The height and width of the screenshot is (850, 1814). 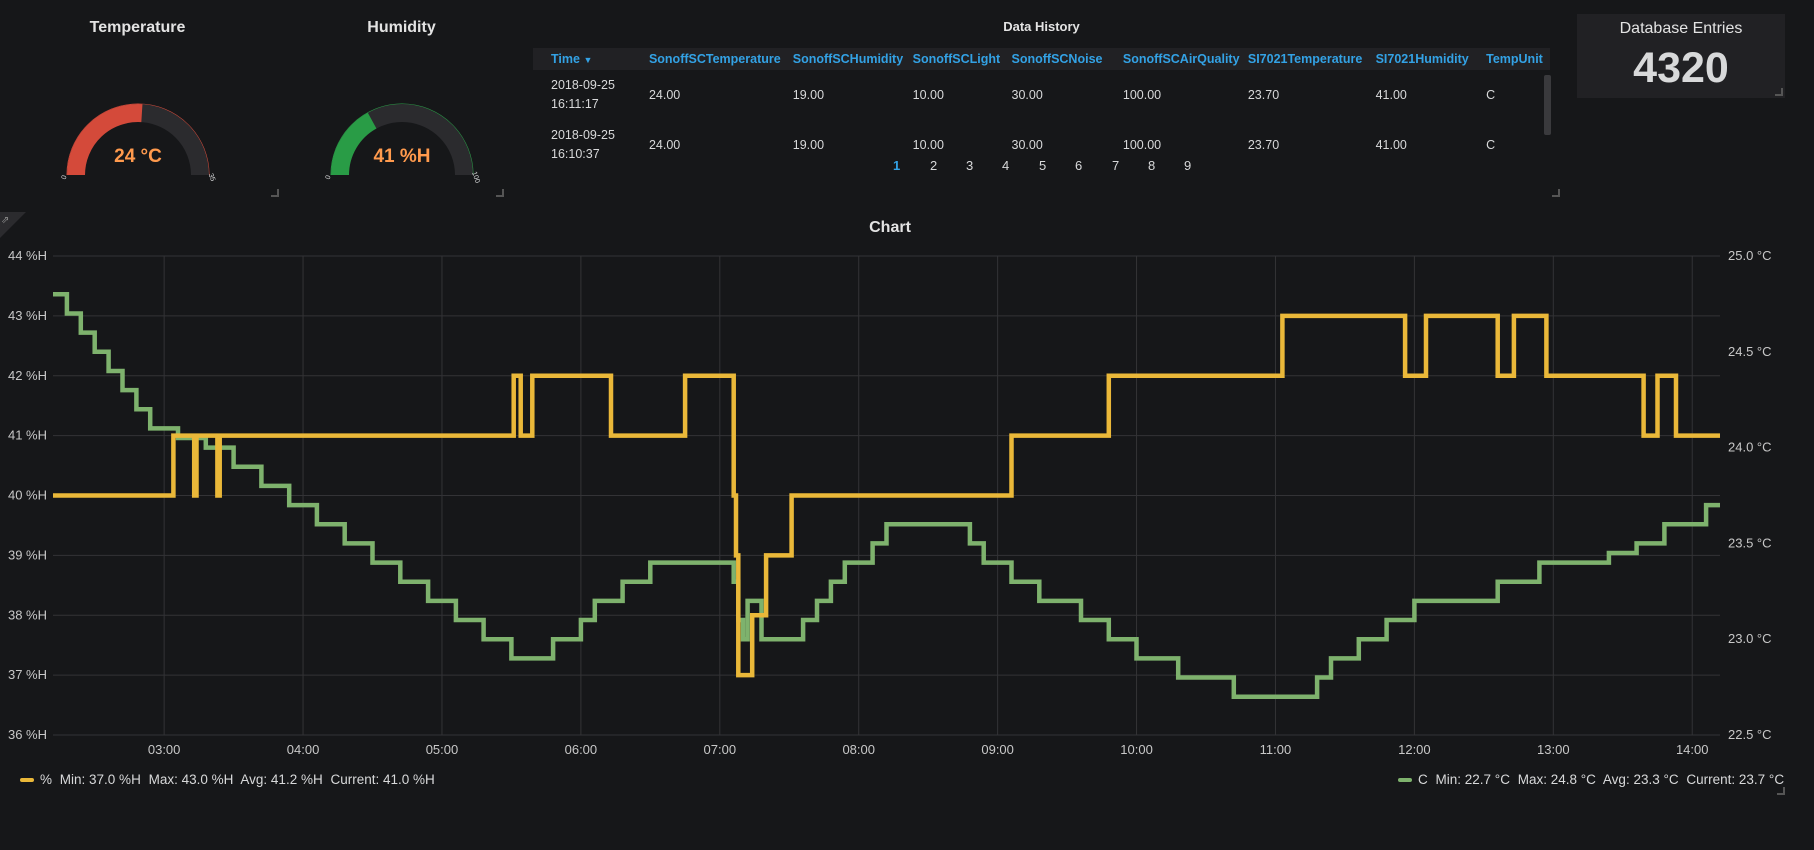 I want to click on y-right-tick-label: 22.5 °C, so click(x=1750, y=734).